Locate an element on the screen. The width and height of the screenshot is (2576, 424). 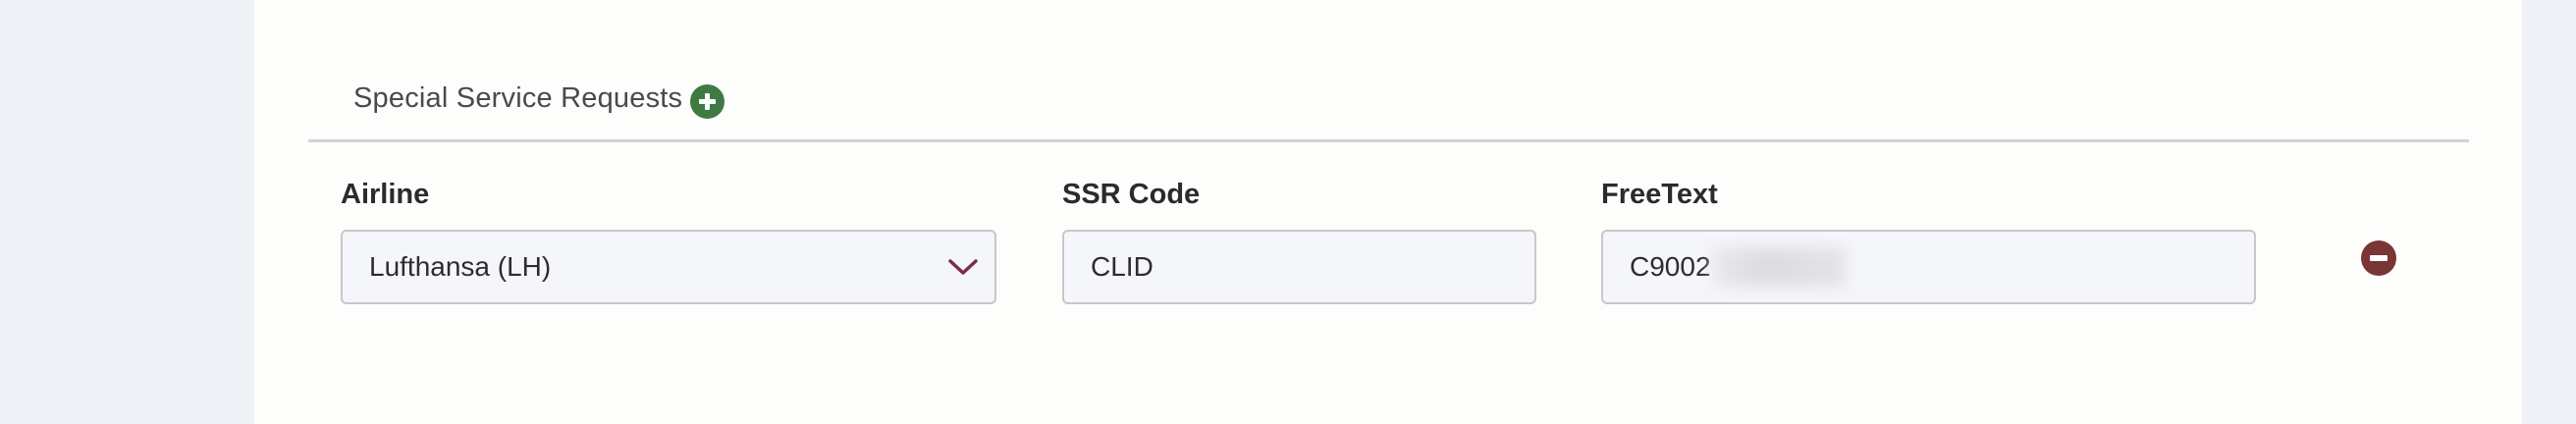
freetext-label: FreeText is located at coordinates (1659, 194).